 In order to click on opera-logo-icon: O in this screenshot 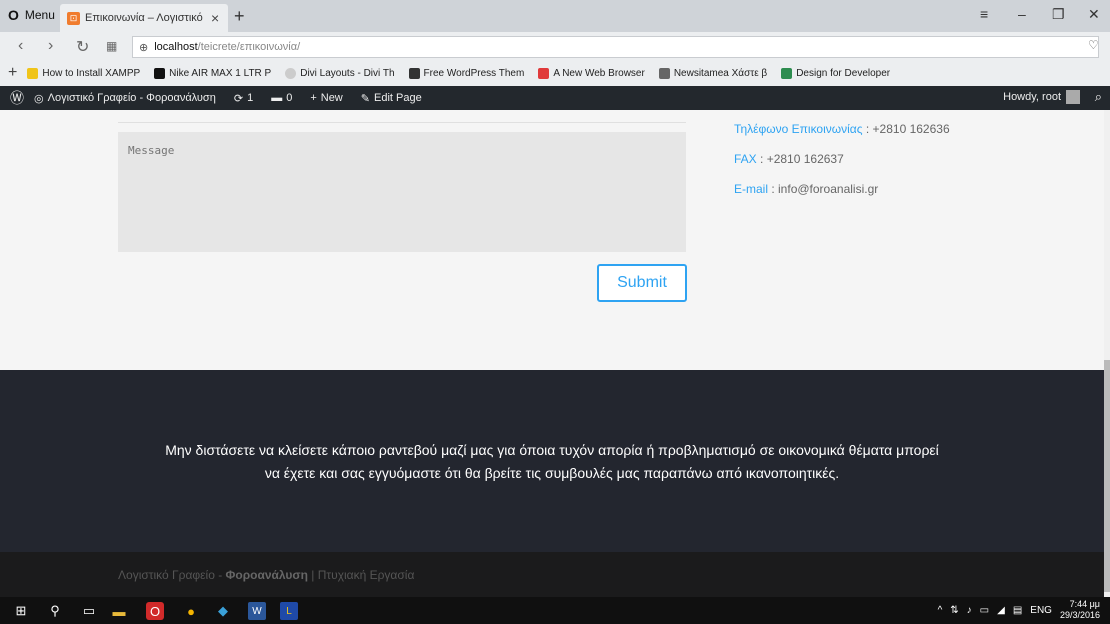, I will do `click(13, 15)`.